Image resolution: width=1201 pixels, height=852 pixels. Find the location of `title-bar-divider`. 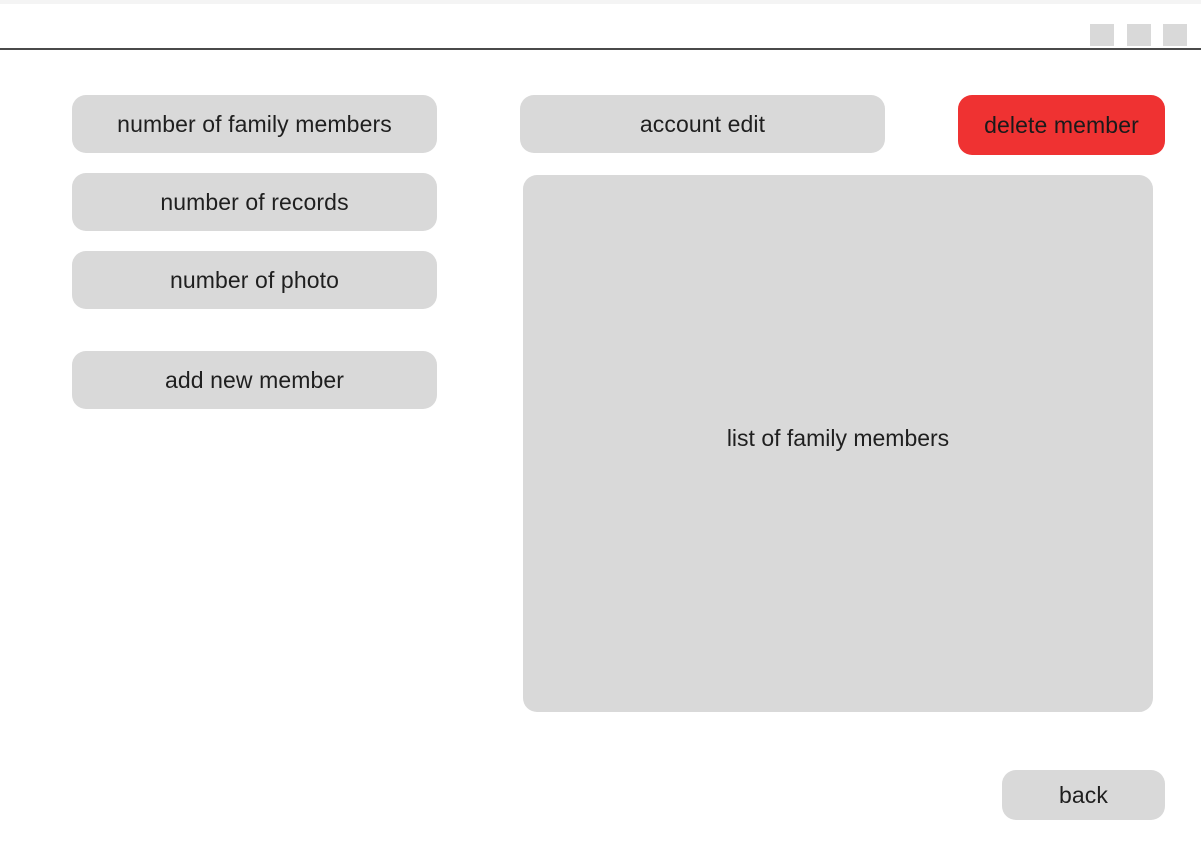

title-bar-divider is located at coordinates (600, 49).